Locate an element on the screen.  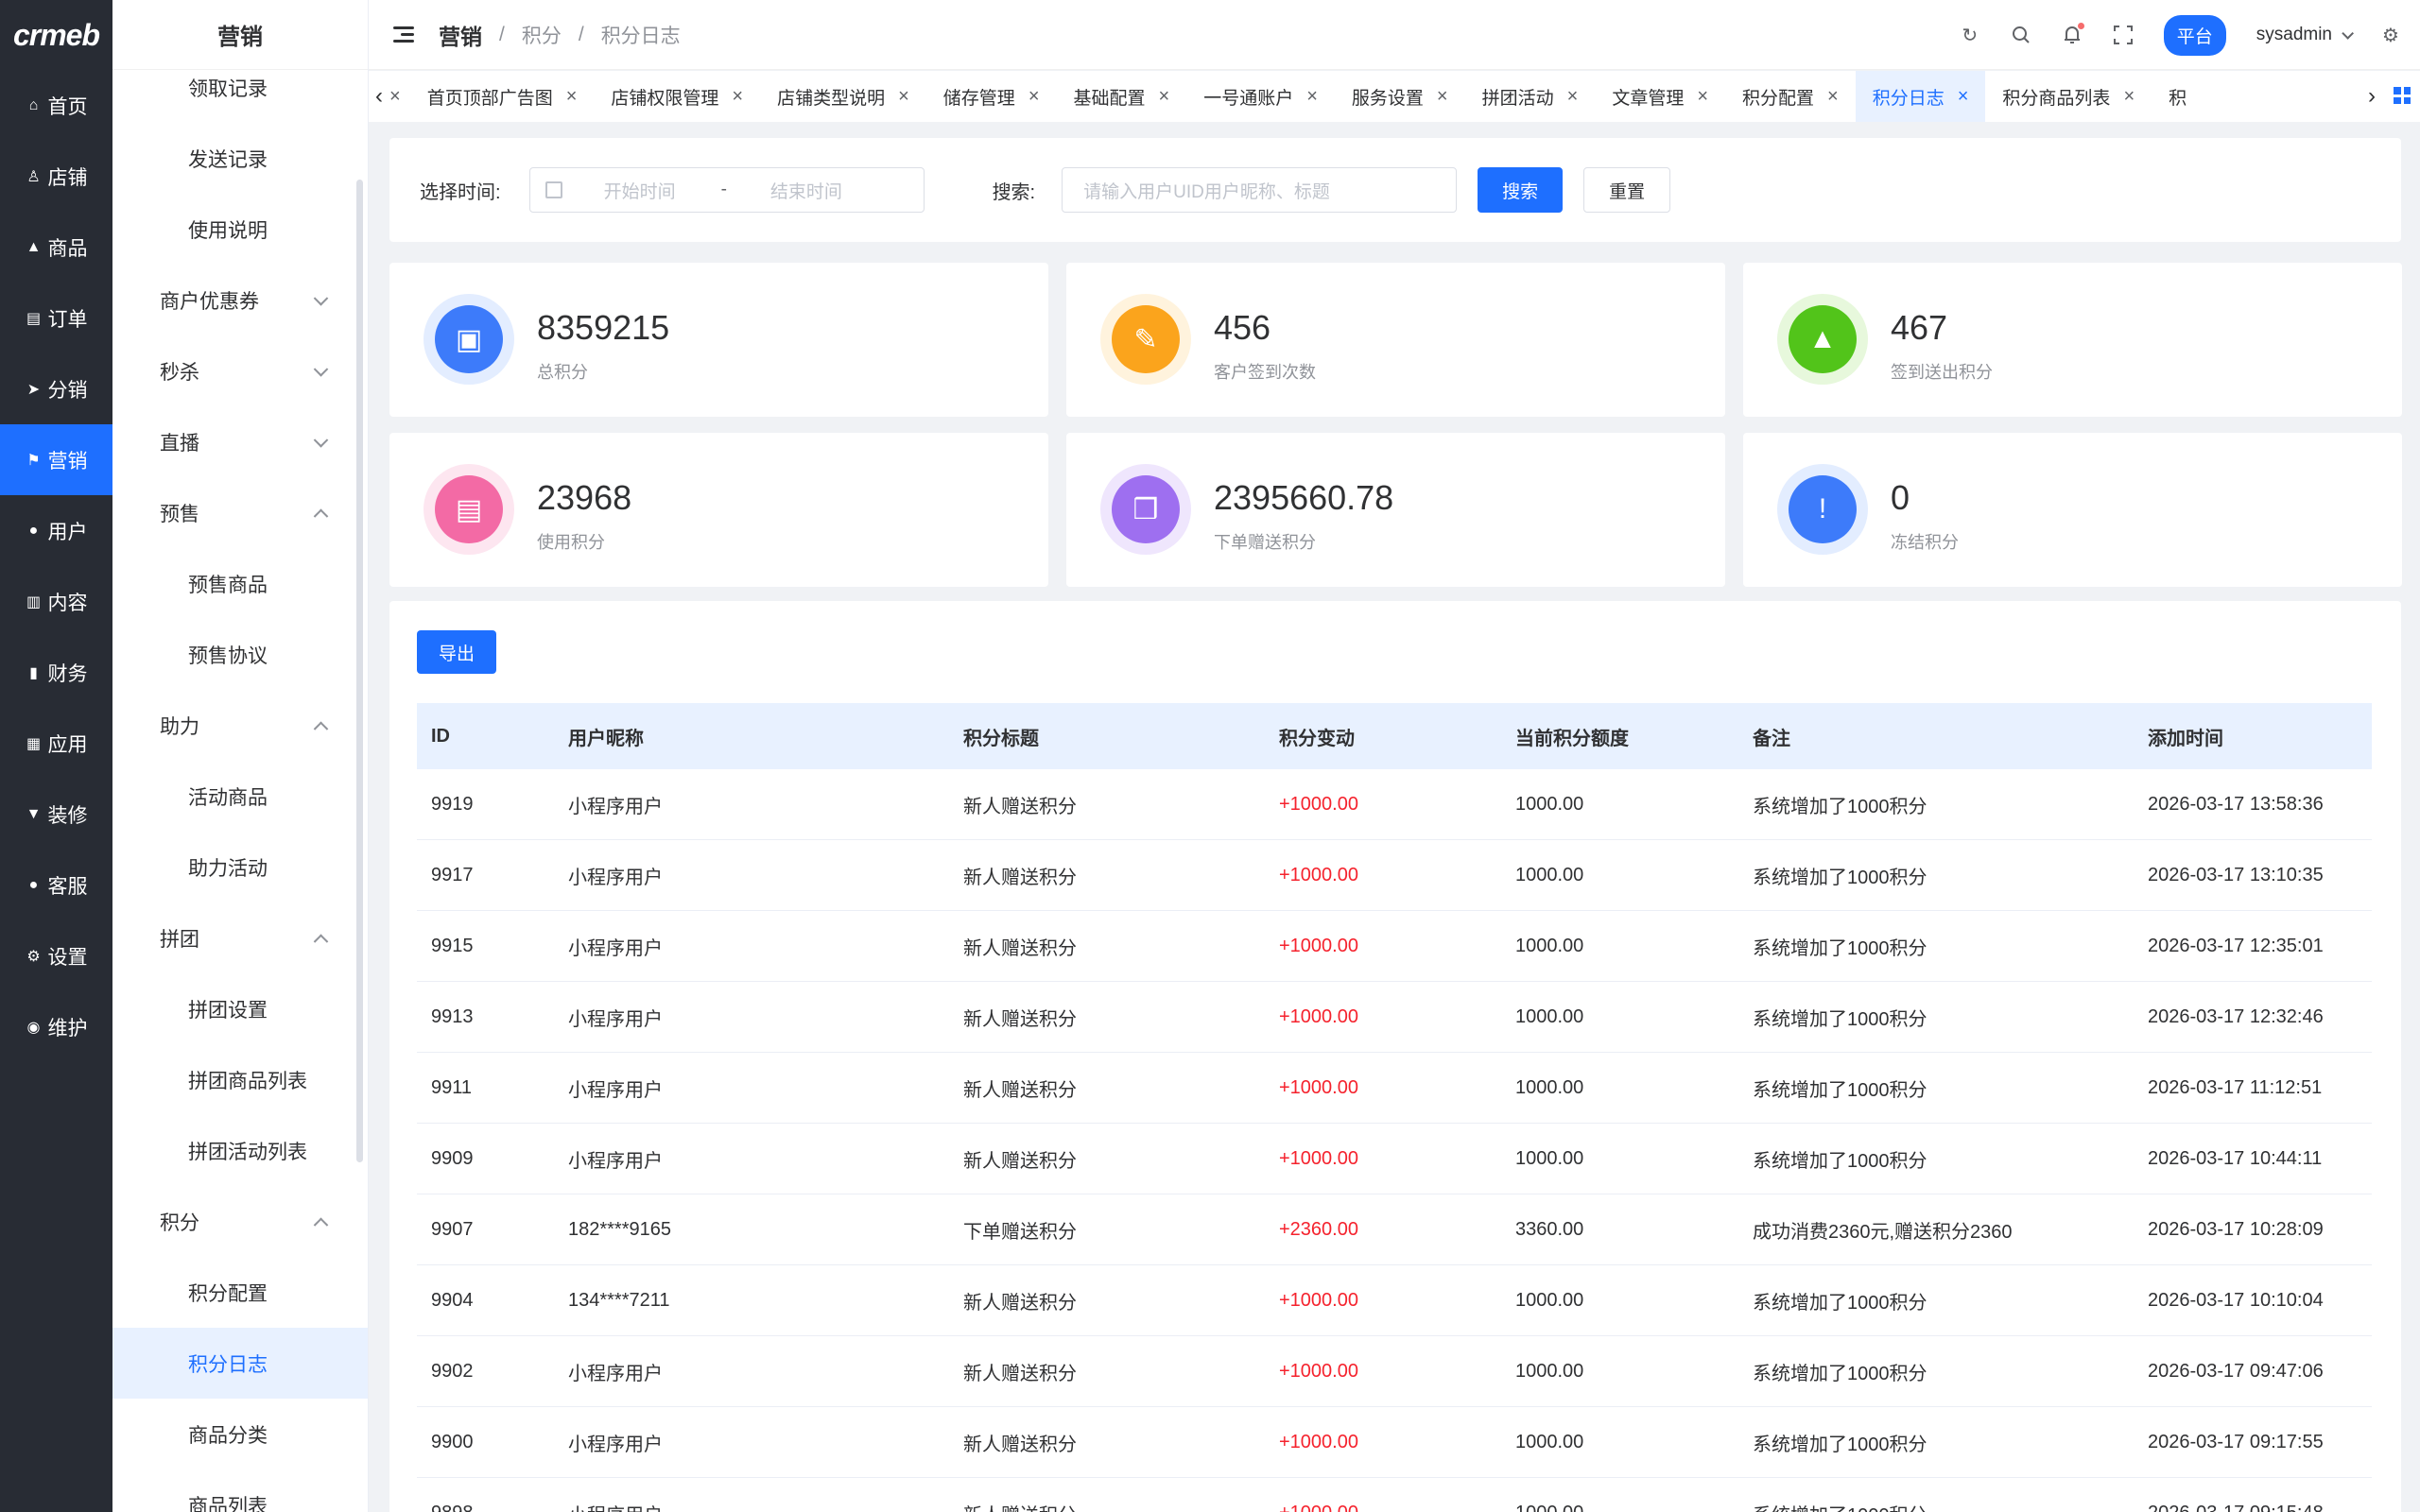
rail-item: ♙ 店铺 is located at coordinates (56, 176).